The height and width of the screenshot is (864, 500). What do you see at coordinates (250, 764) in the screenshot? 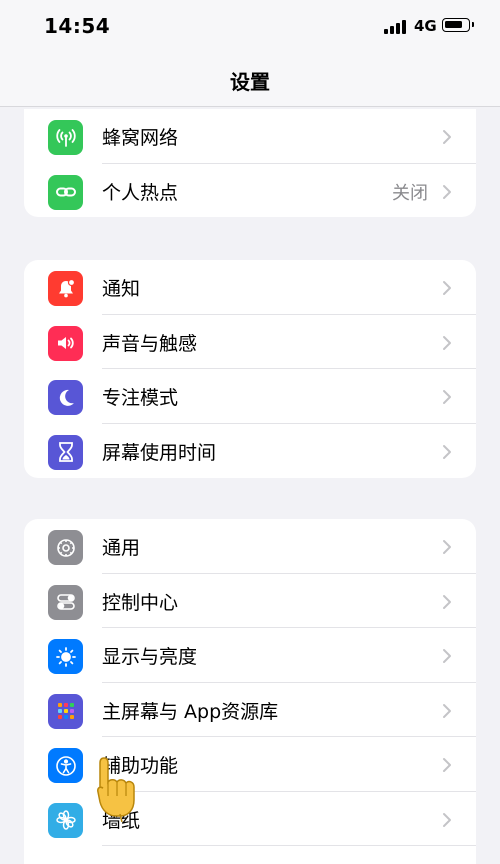
I see `settings-row-accessibility: 辅助功能` at bounding box center [250, 764].